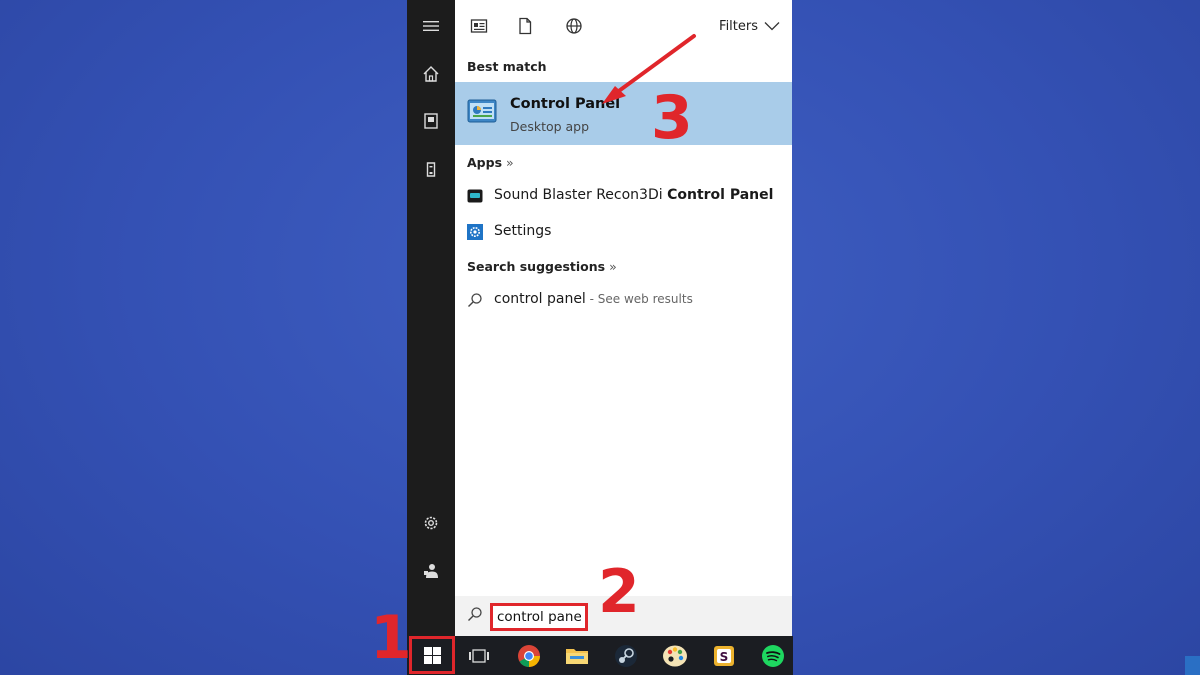 The height and width of the screenshot is (675, 1200). Describe the element at coordinates (773, 655) in the screenshot. I see `spotify-icon` at that location.